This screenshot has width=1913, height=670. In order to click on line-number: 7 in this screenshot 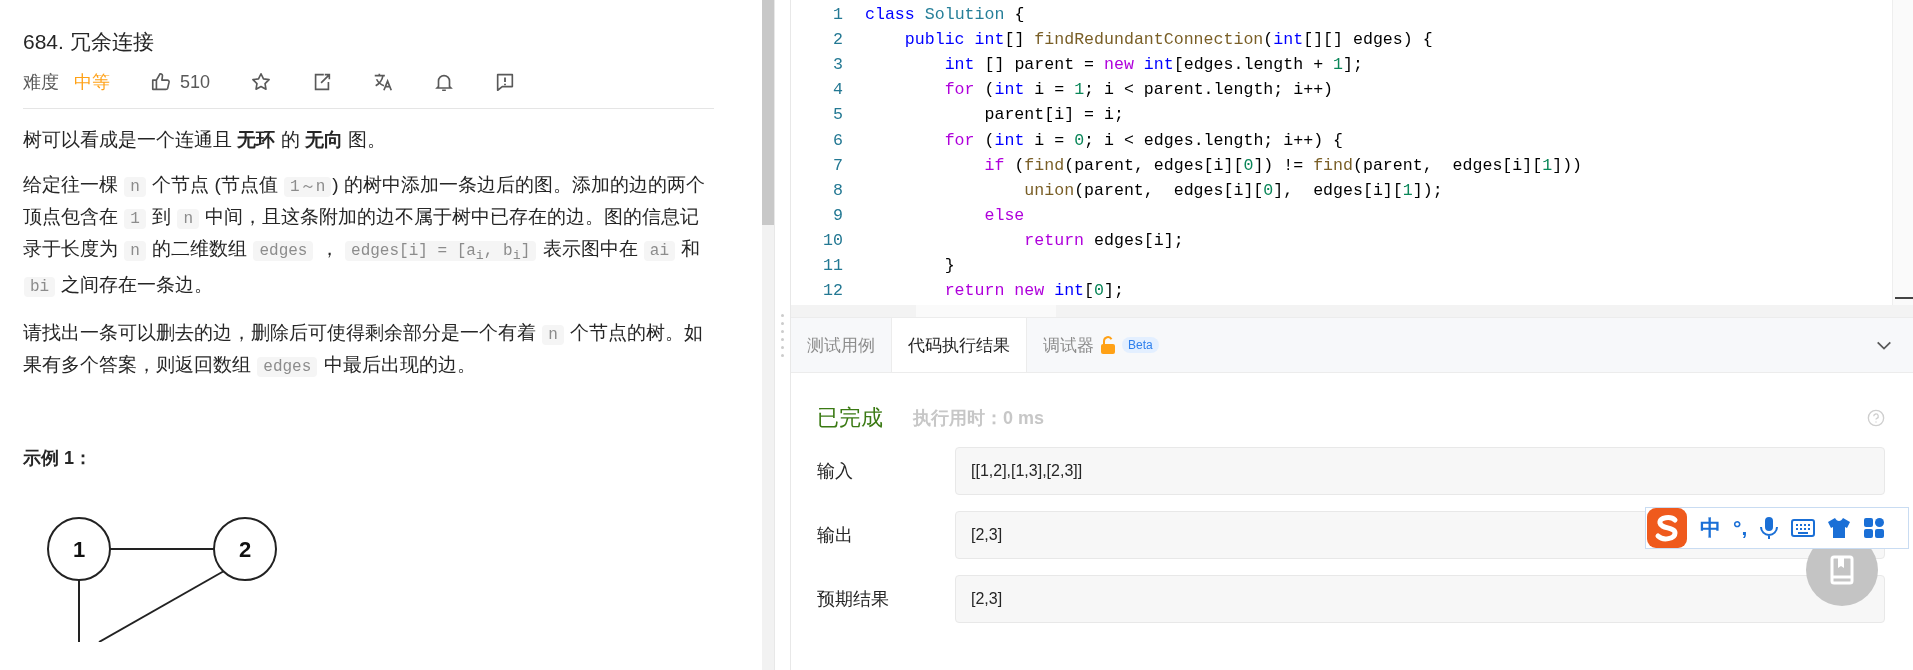, I will do `click(838, 165)`.